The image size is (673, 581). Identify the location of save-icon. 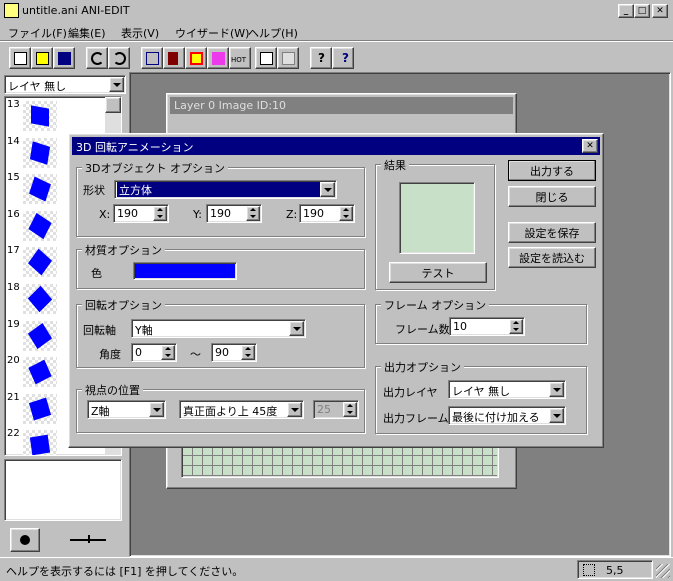
(64, 58).